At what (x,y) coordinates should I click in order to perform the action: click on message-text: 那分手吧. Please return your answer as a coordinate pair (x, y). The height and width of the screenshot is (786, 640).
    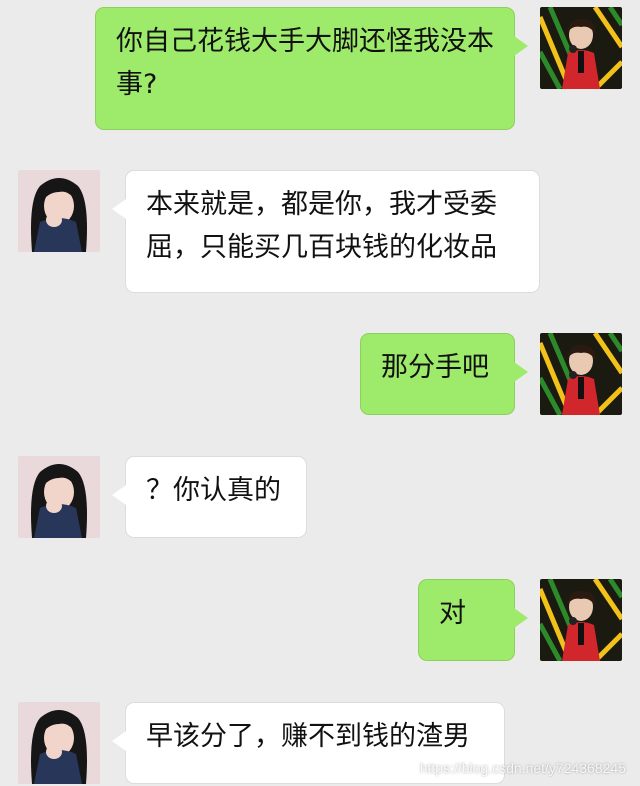
    Looking at the image, I should click on (435, 367).